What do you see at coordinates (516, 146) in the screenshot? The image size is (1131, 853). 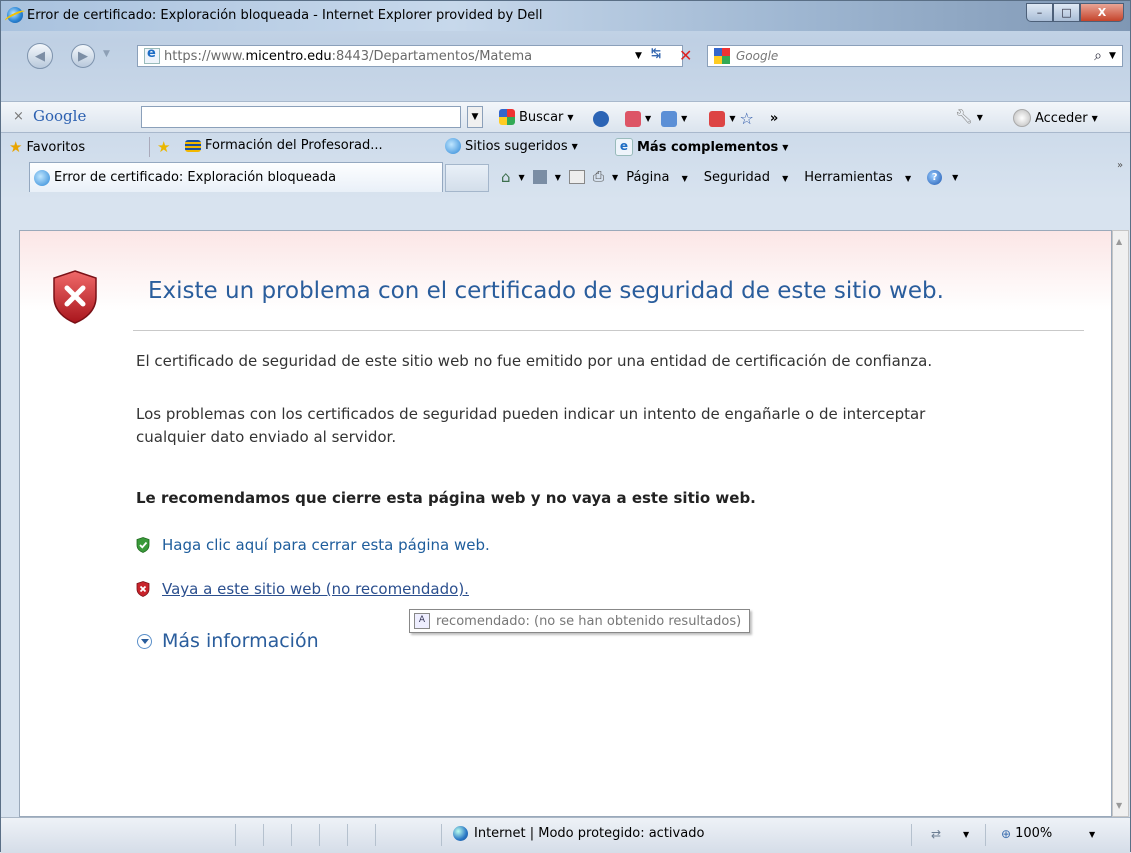 I see `suggested-sites-label: Sitios sugeridos` at bounding box center [516, 146].